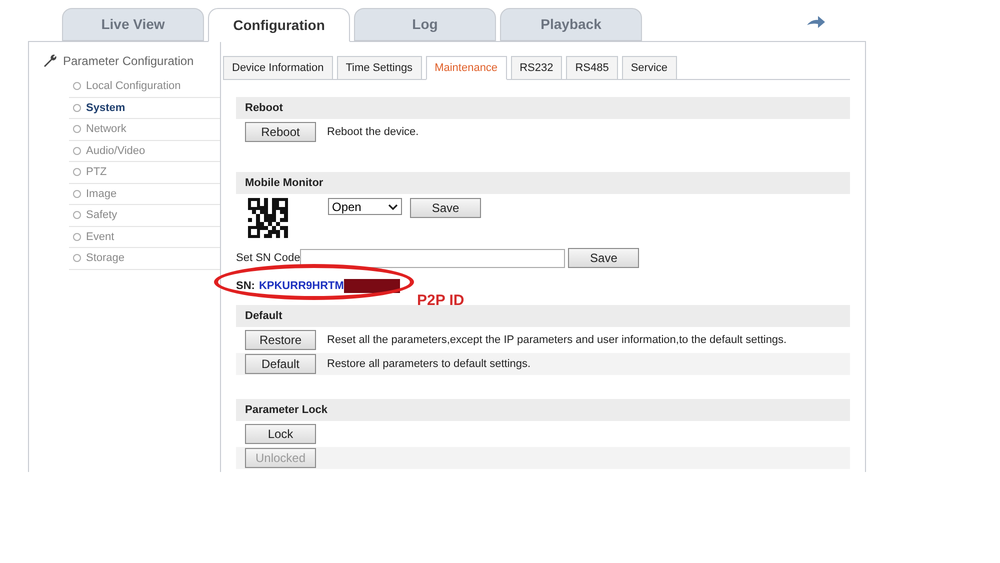  I want to click on action-button: Reboot, so click(280, 132).